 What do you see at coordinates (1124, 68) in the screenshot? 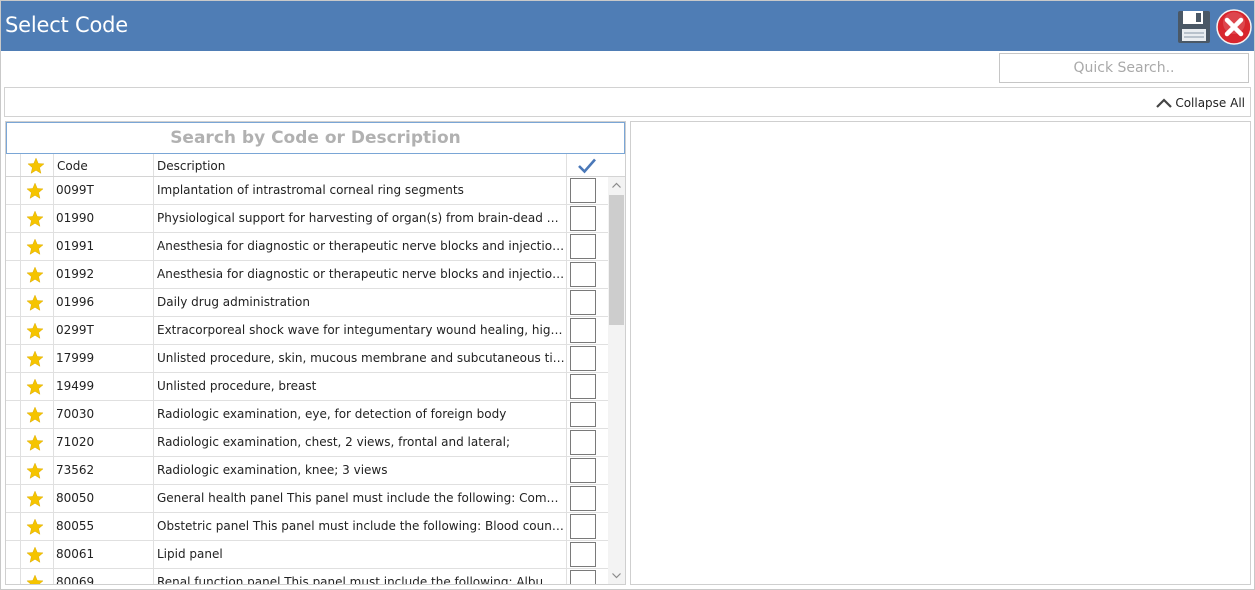
I see `quick-search-input` at bounding box center [1124, 68].